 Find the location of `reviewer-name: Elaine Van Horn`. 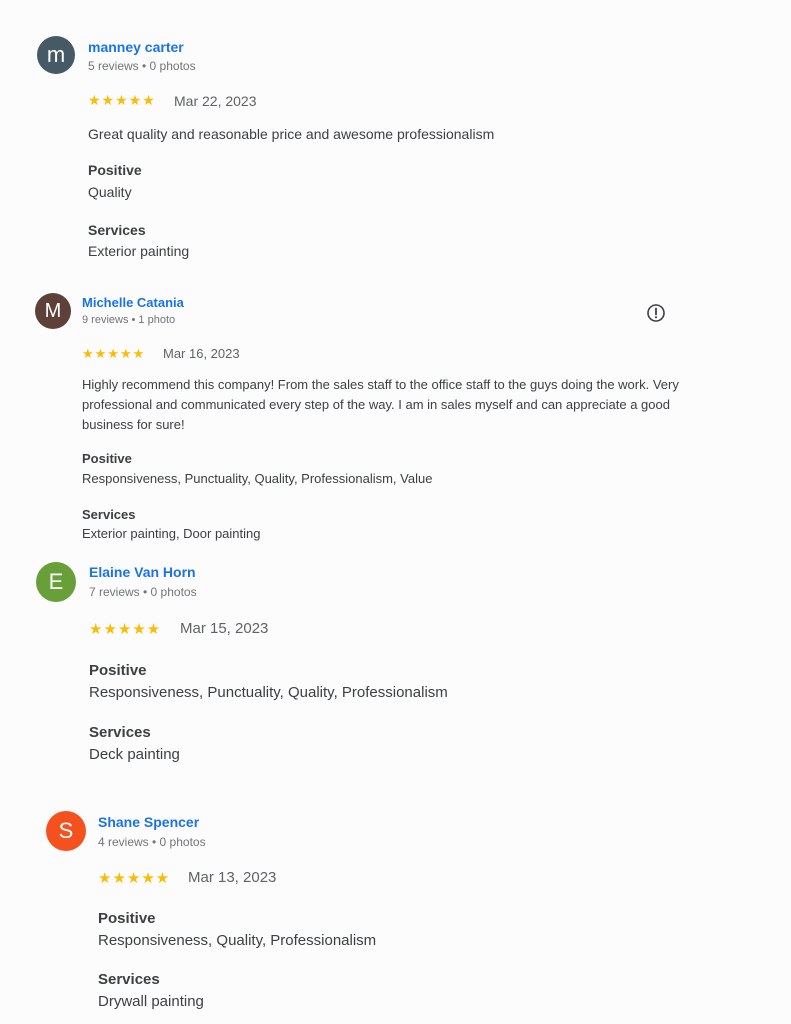

reviewer-name: Elaine Van Horn is located at coordinates (142, 572).